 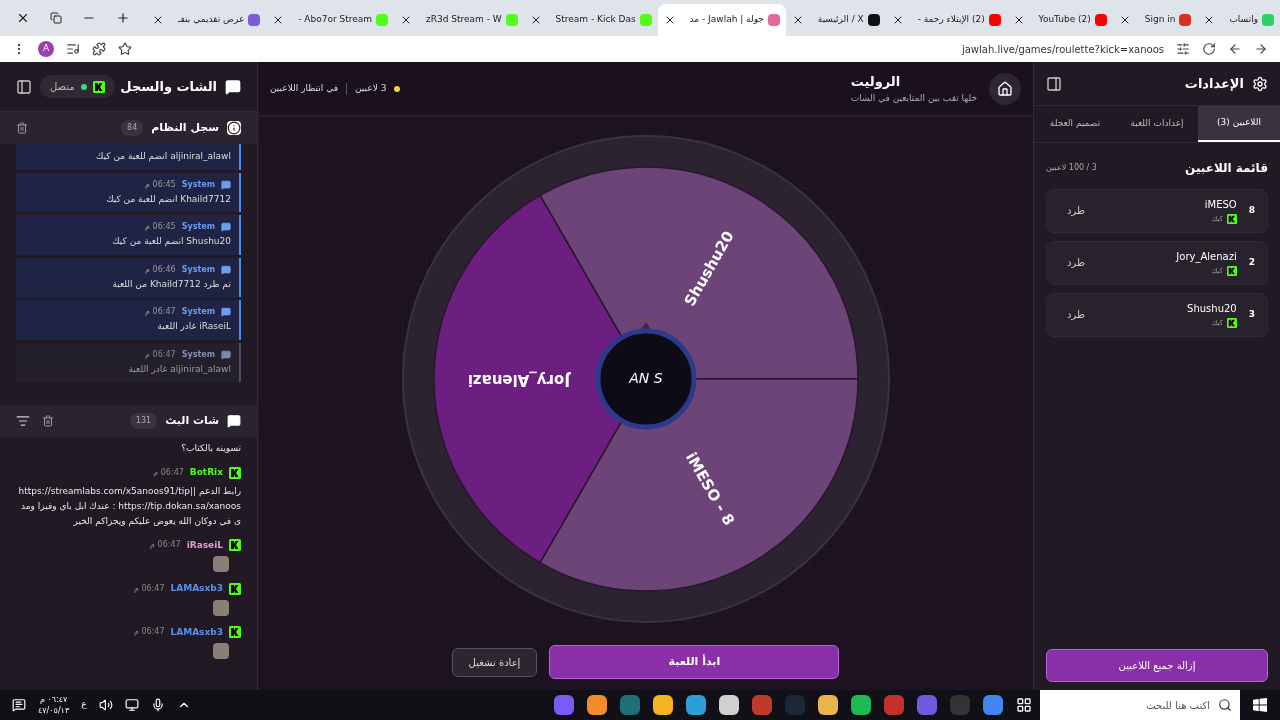 I want to click on status-text: متصل, so click(x=62, y=87).